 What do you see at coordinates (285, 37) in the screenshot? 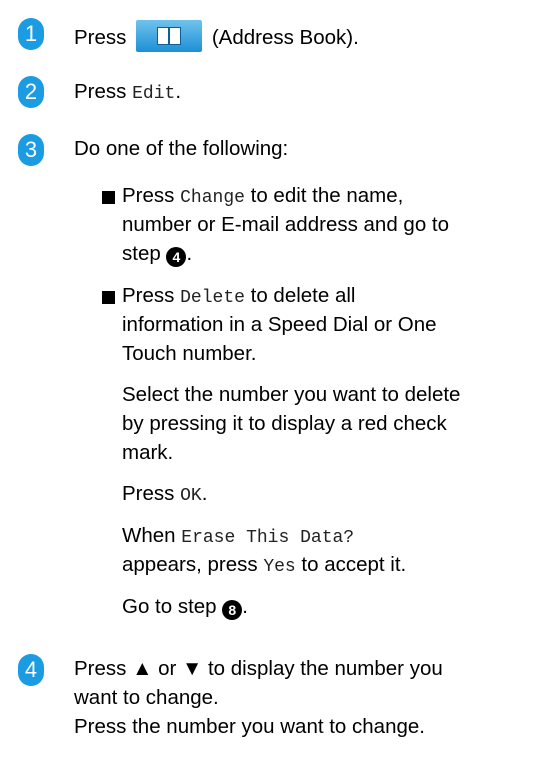
I see `step-1-label: (Address Book).` at bounding box center [285, 37].